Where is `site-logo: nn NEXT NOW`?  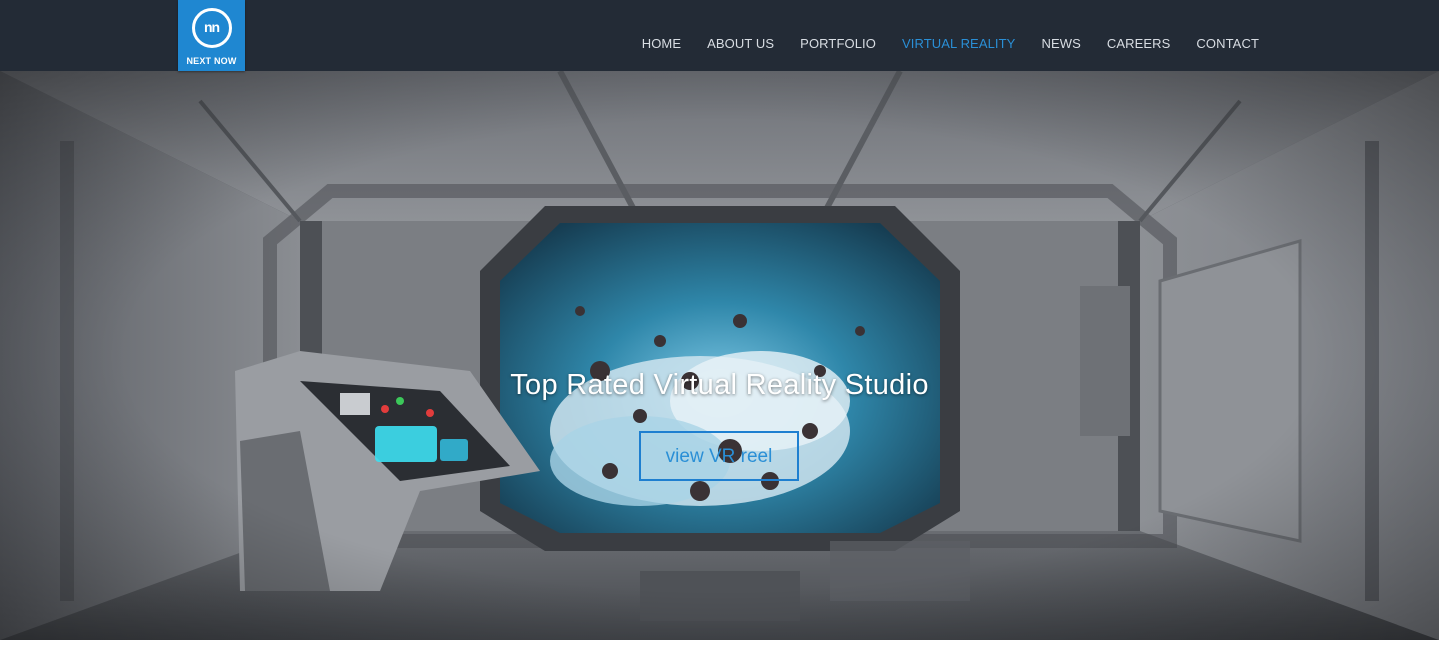 site-logo: nn NEXT NOW is located at coordinates (211, 35).